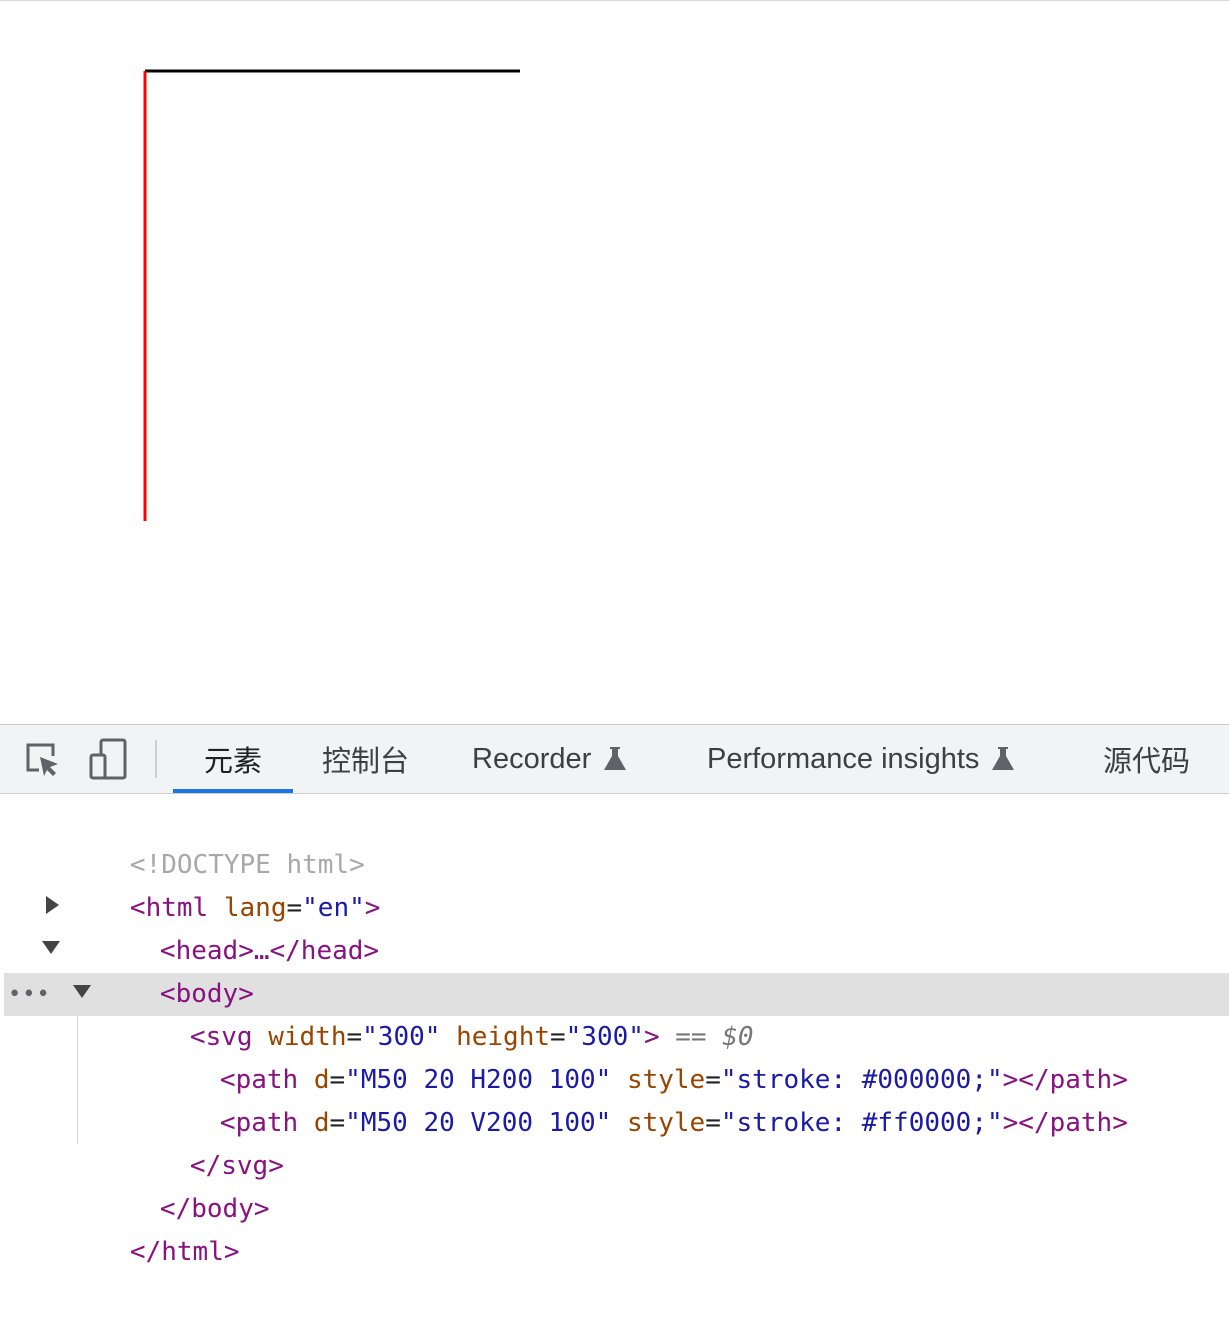 The width and height of the screenshot is (1229, 1317). Describe the element at coordinates (666, 1123) in the screenshot. I see `attr-style: style` at that location.